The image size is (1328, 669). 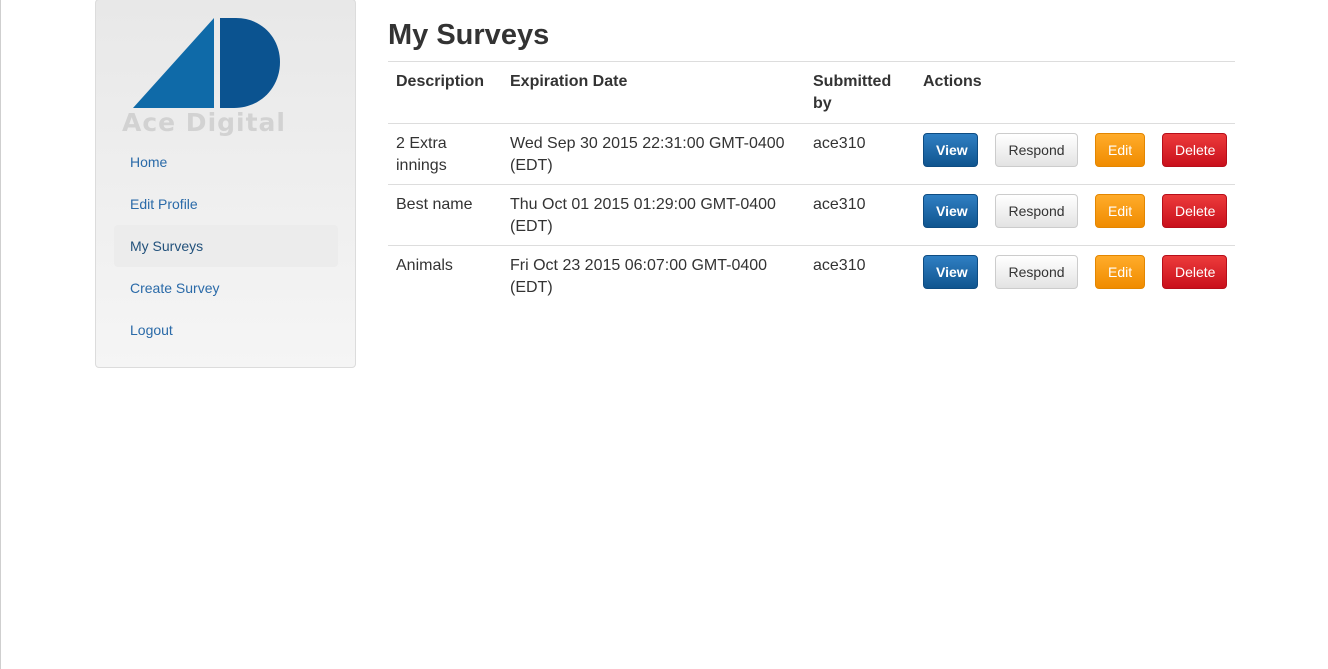 I want to click on ace-digital-logo: Ace Digital, so click(x=204, y=80).